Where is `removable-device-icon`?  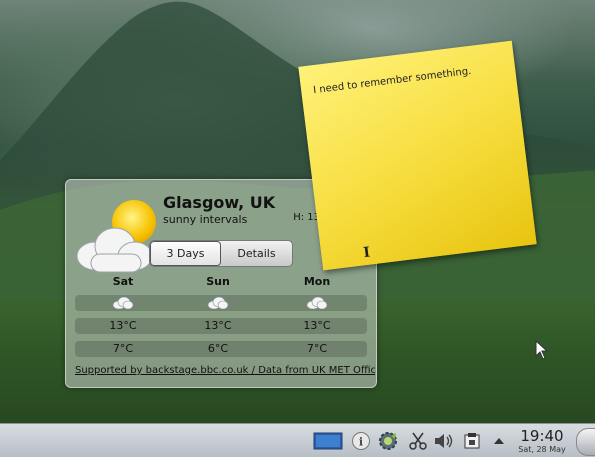
removable-device-icon is located at coordinates (472, 441).